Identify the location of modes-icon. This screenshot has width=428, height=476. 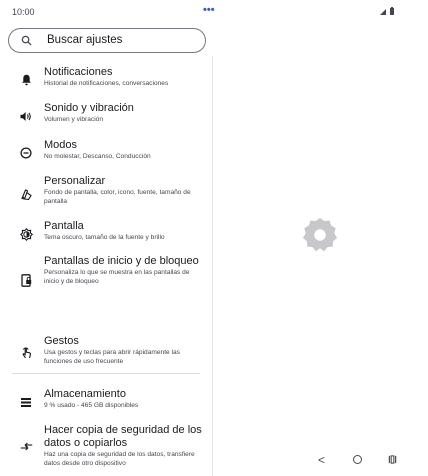
(26, 153).